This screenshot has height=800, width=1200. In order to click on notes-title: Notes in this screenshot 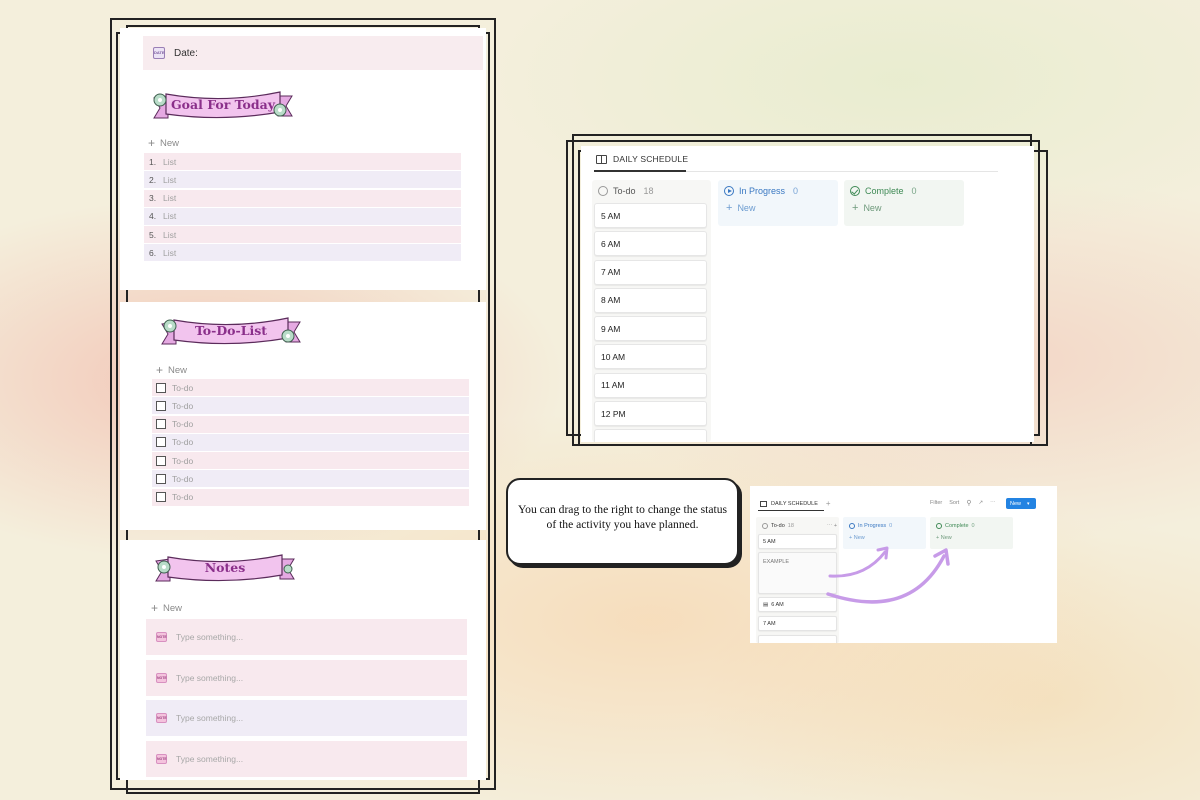, I will do `click(225, 567)`.